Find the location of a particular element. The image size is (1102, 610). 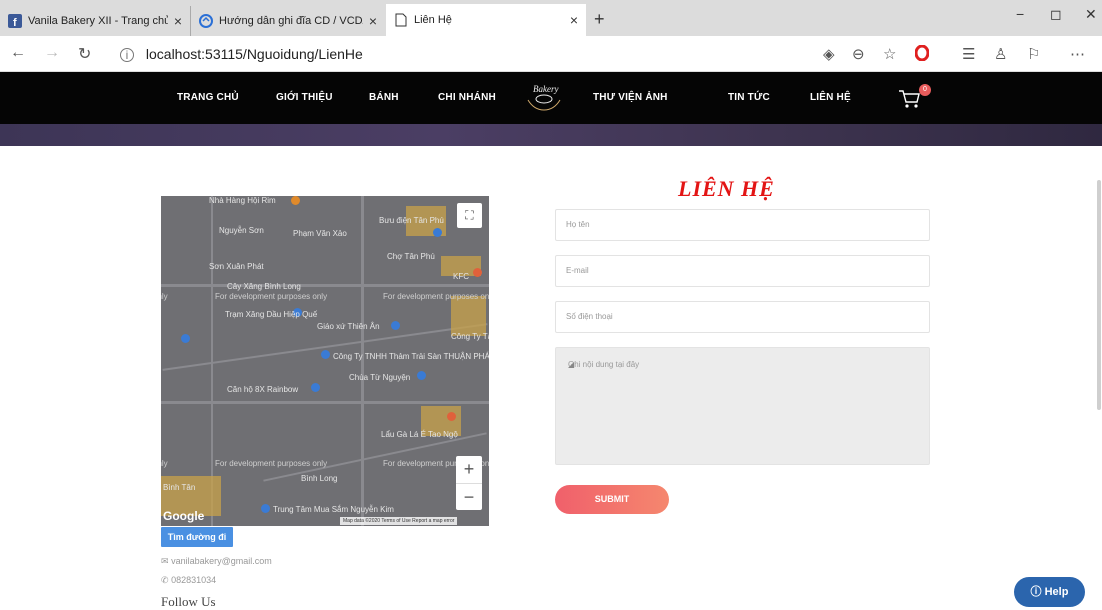

zoom-in-button: + is located at coordinates (469, 469).